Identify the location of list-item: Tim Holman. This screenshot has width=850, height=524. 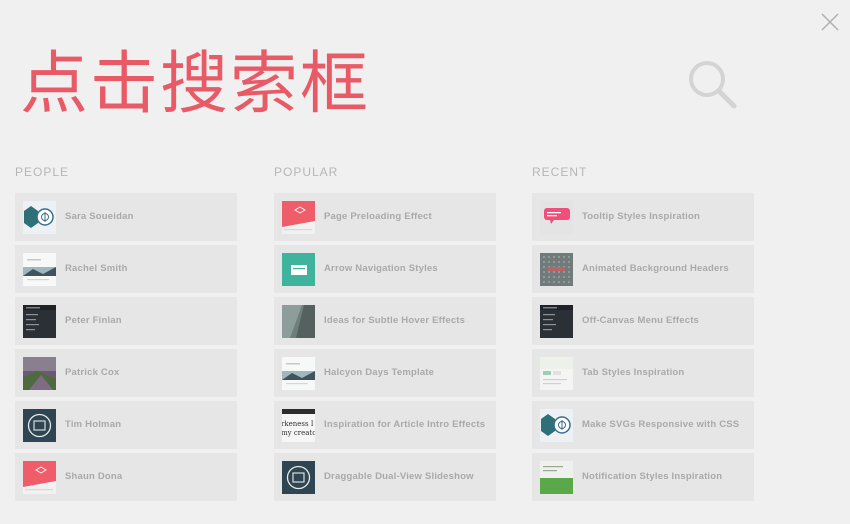
(126, 425).